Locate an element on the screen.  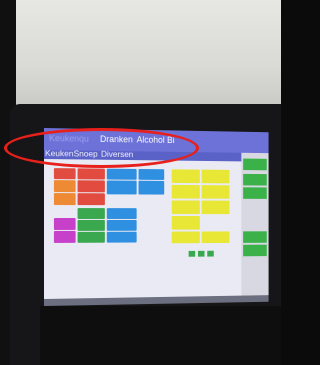
red-annotation-circle is located at coordinates (101, 148).